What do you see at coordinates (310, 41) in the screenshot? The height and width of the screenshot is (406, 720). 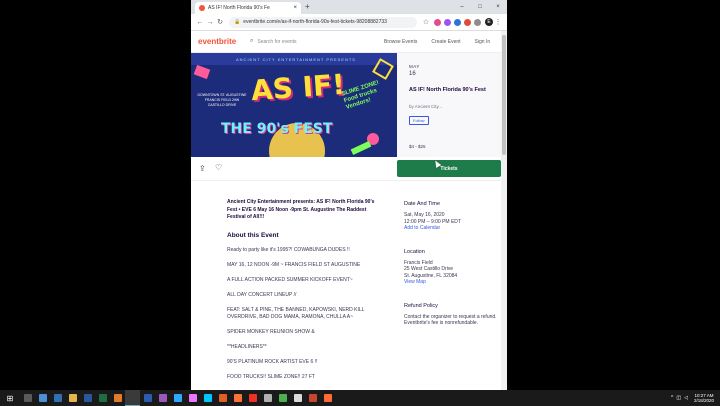 I see `search-input: ⌕ Search for events` at bounding box center [310, 41].